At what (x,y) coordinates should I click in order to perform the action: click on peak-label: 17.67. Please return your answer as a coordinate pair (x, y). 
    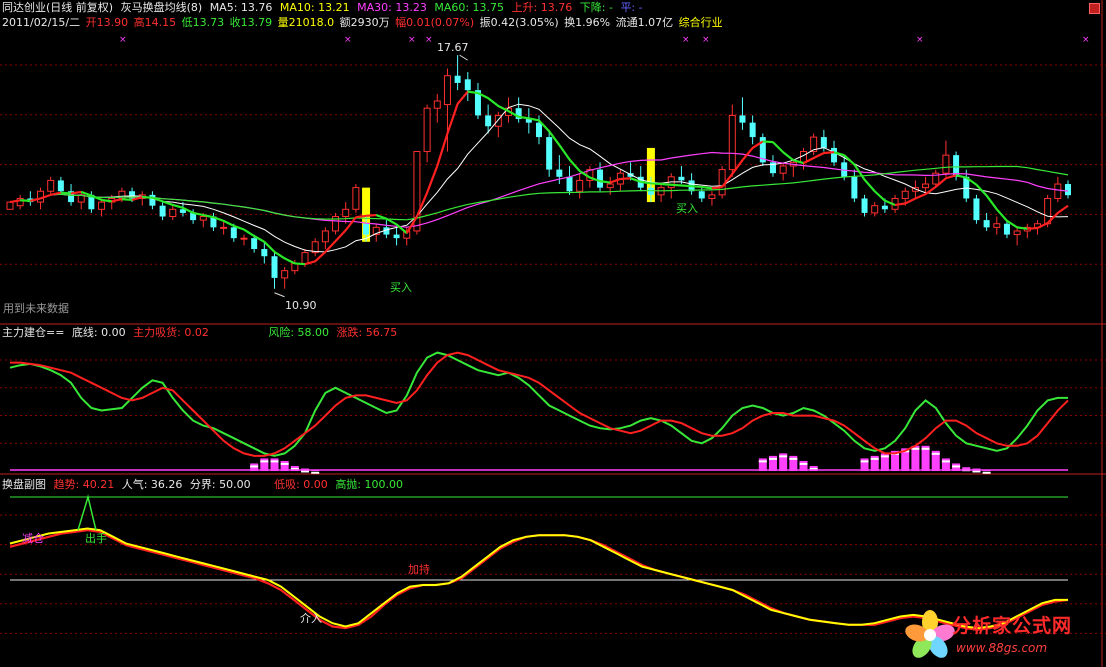
    Looking at the image, I should click on (453, 47).